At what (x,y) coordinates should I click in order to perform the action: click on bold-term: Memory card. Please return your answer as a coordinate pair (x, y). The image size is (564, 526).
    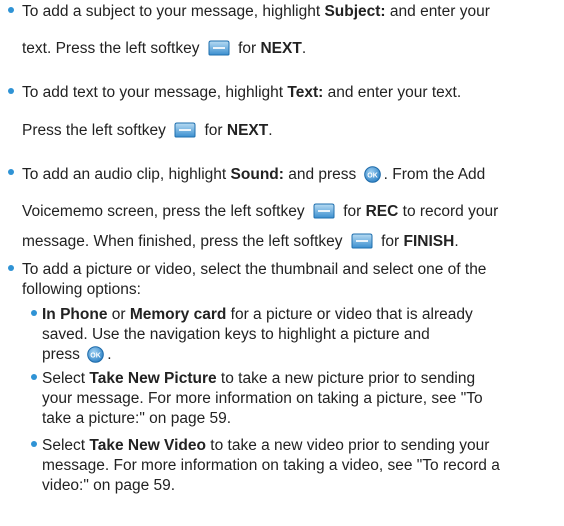
    Looking at the image, I should click on (178, 314).